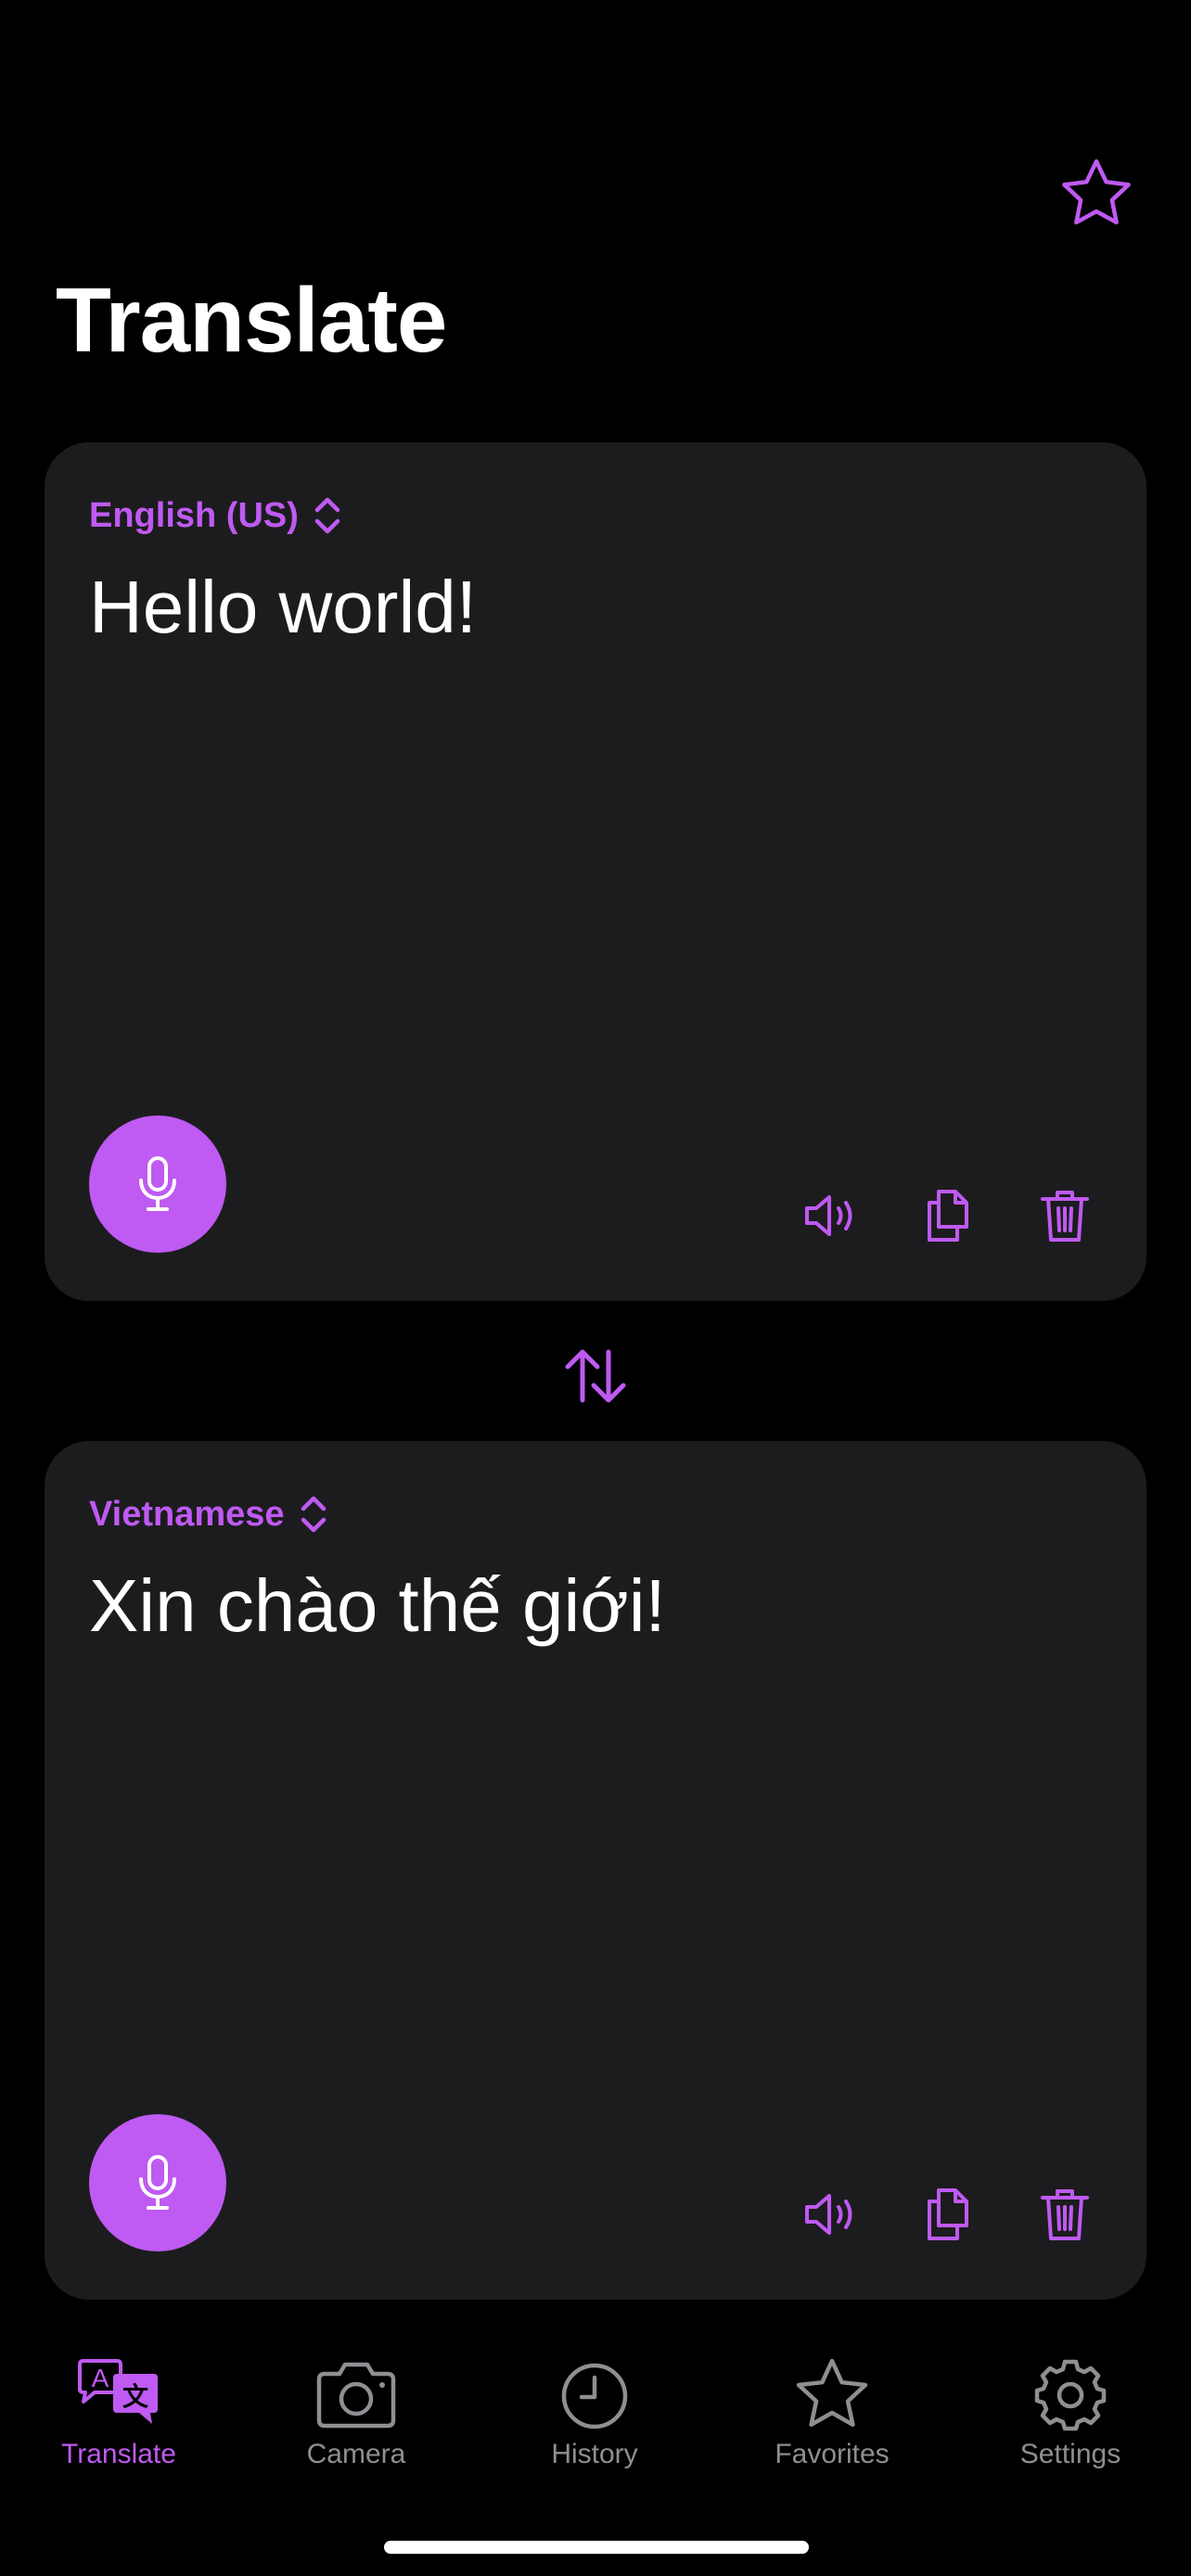  What do you see at coordinates (187, 1514) in the screenshot?
I see `target-language-label: Vietnamese` at bounding box center [187, 1514].